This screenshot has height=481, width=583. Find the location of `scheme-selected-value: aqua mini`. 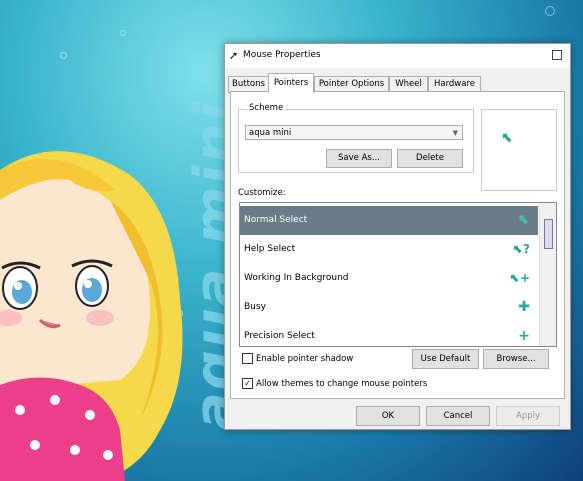

scheme-selected-value: aqua mini is located at coordinates (270, 133).